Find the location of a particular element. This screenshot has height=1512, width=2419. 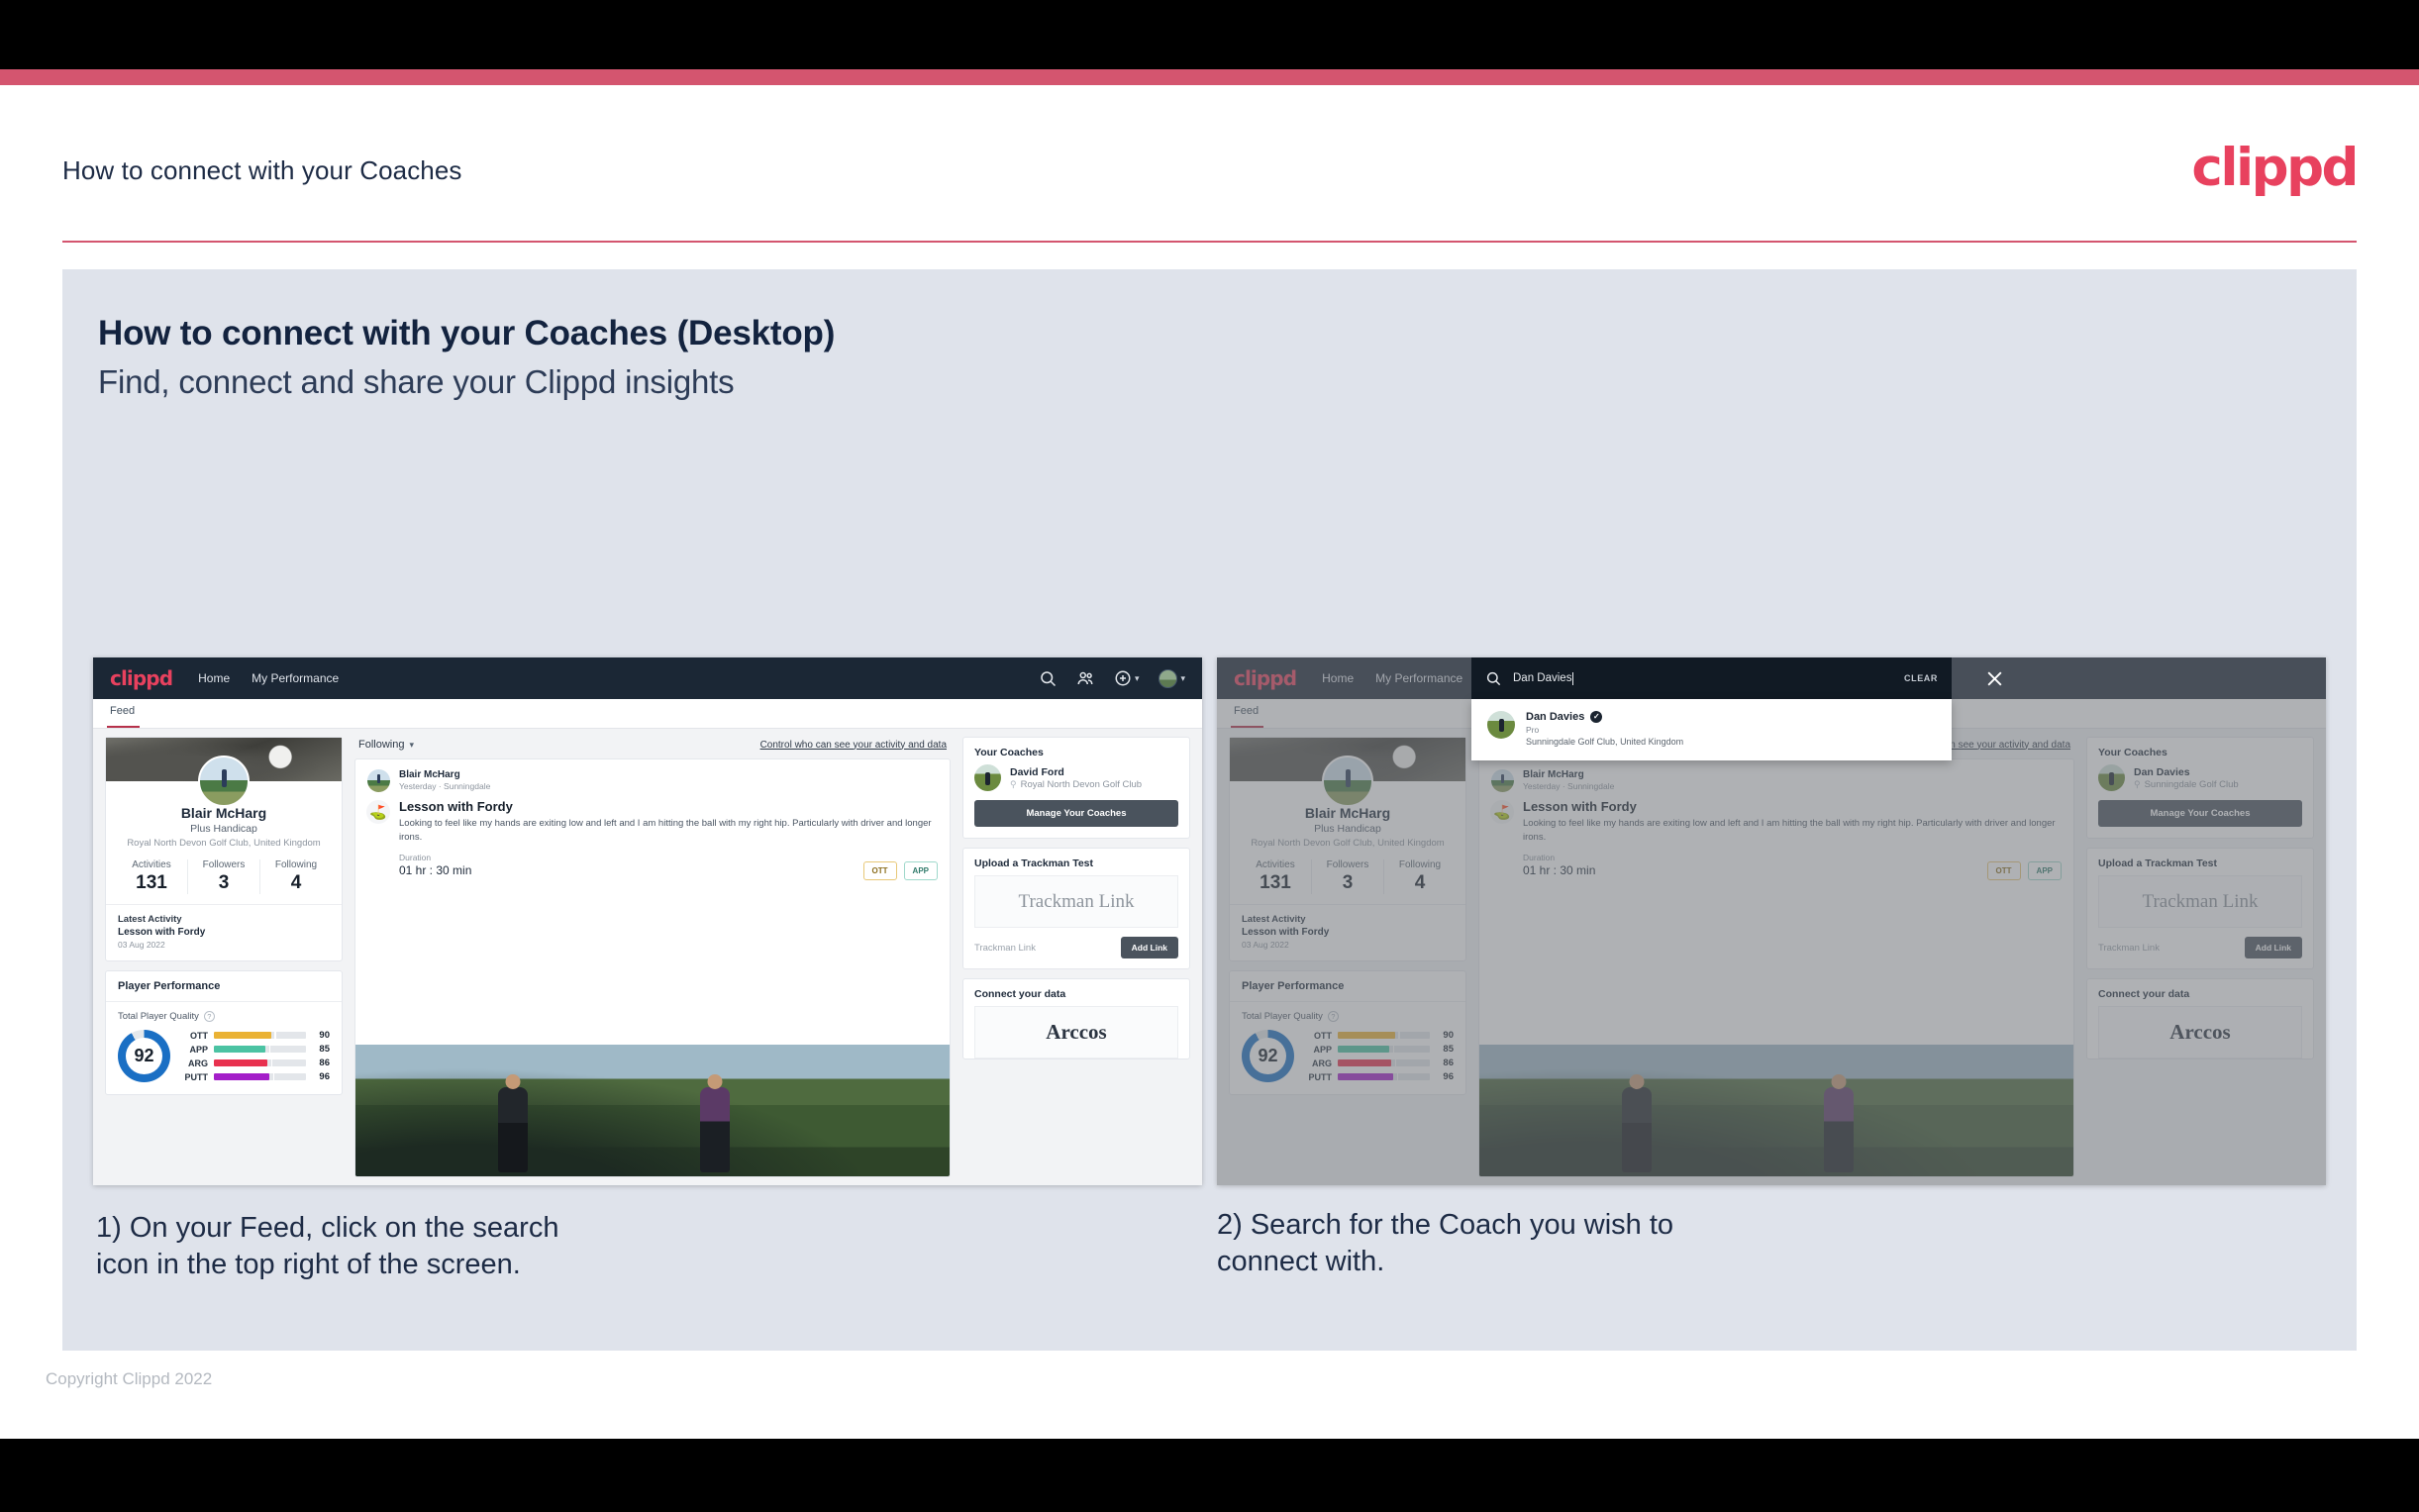

result-club: Sunningdale Golf Club, United Kingdom is located at coordinates (1605, 742).